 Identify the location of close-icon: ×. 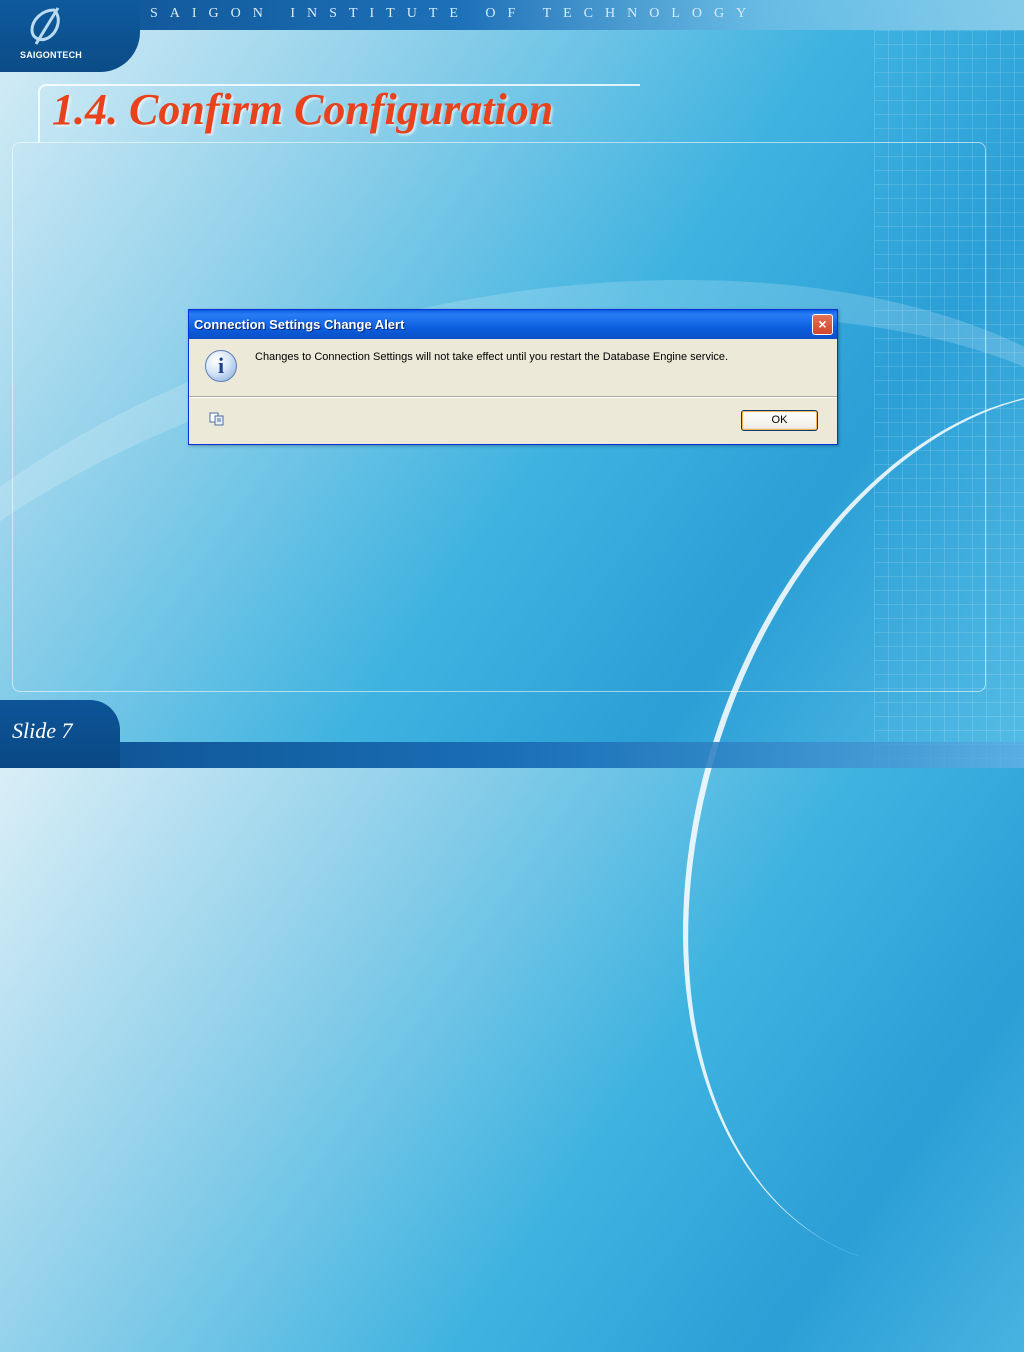
(822, 324).